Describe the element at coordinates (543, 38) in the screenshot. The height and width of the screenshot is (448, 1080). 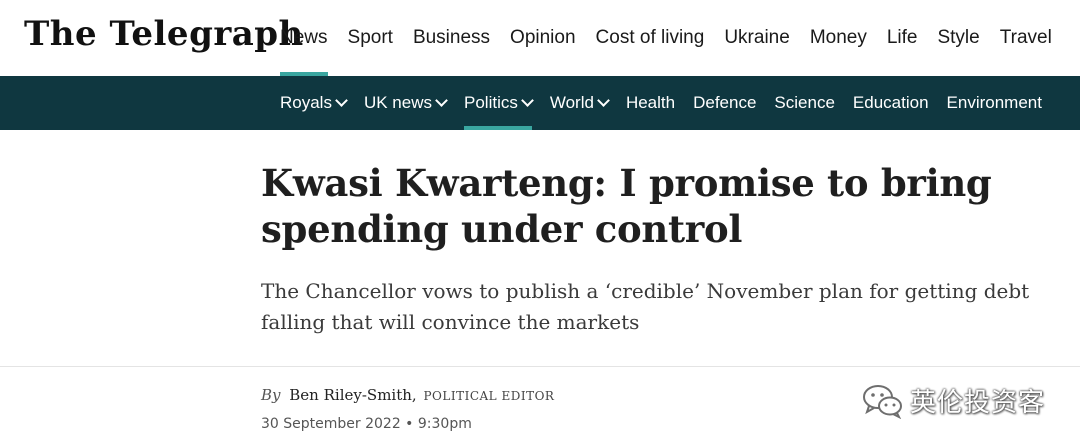
I see `nav-opinion: Opinion` at that location.